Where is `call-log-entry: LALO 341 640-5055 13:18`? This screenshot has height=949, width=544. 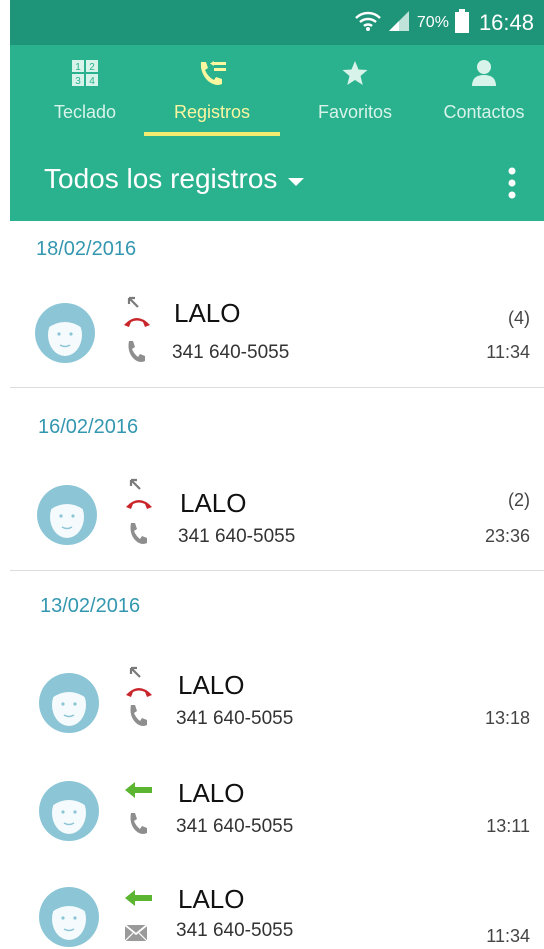 call-log-entry: LALO 341 640-5055 13:18 is located at coordinates (277, 705).